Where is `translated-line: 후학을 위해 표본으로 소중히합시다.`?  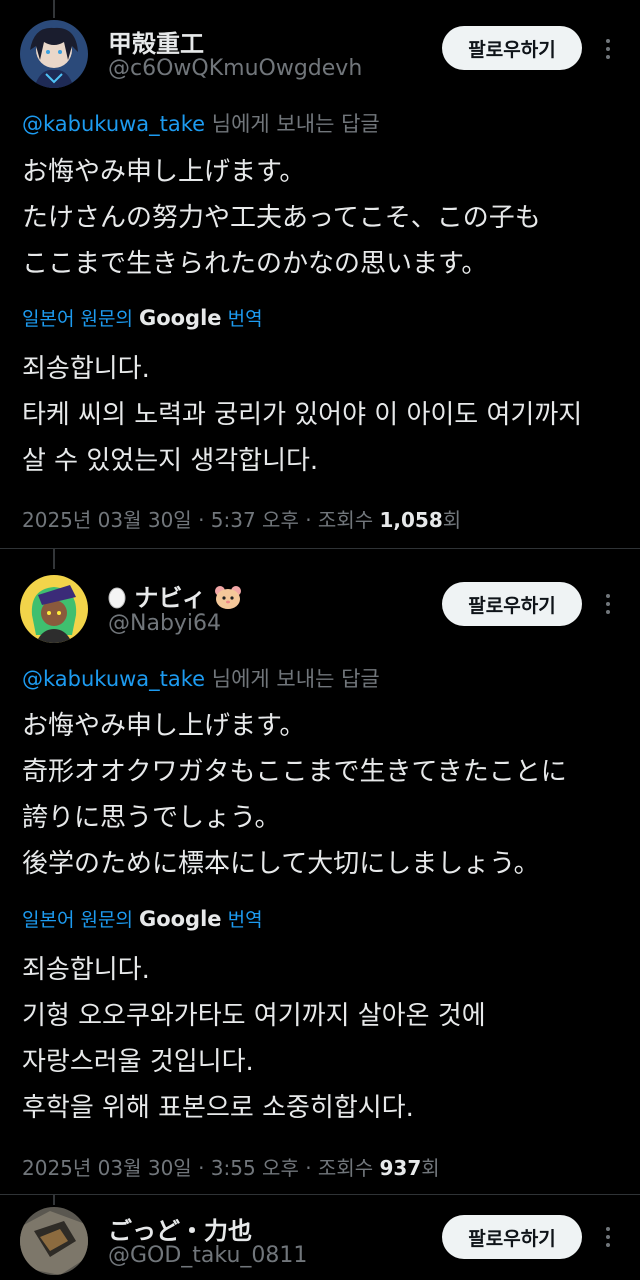 translated-line: 후학을 위해 표본으로 소중히합시다. is located at coordinates (218, 1108).